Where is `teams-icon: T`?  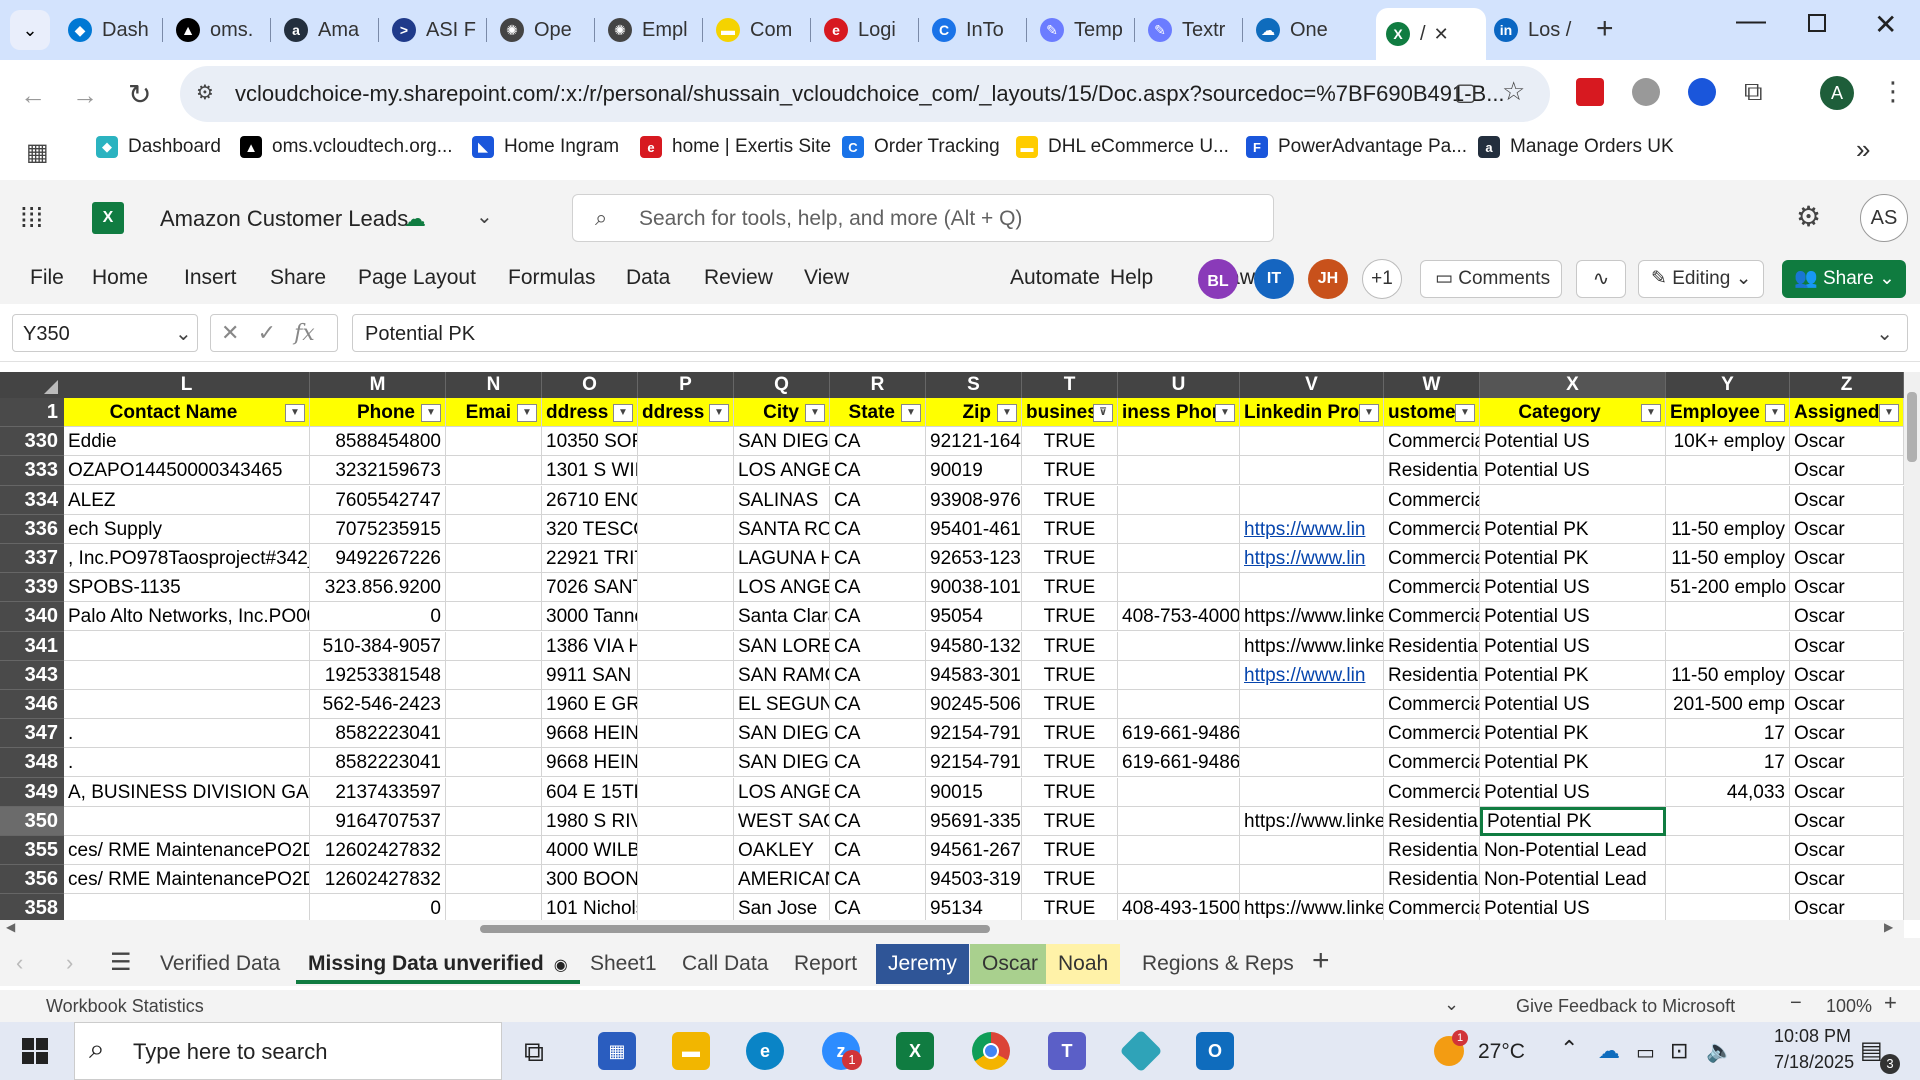 teams-icon: T is located at coordinates (1067, 1051).